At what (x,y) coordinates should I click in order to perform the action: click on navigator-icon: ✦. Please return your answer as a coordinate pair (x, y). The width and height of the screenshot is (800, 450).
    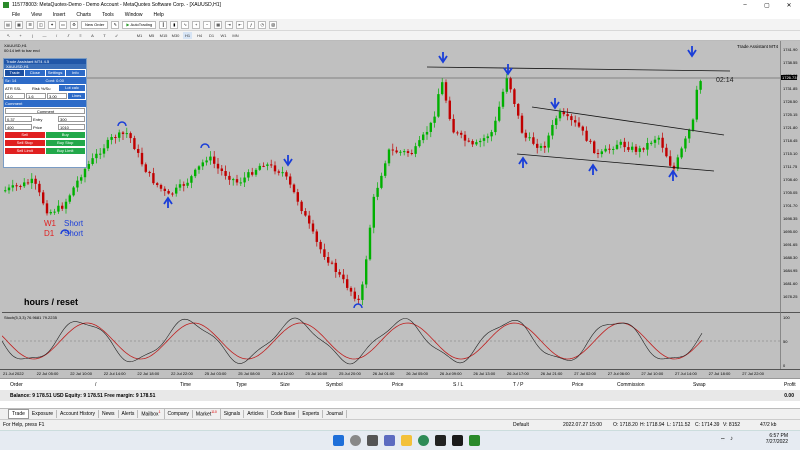
    Looking at the image, I should click on (52, 24).